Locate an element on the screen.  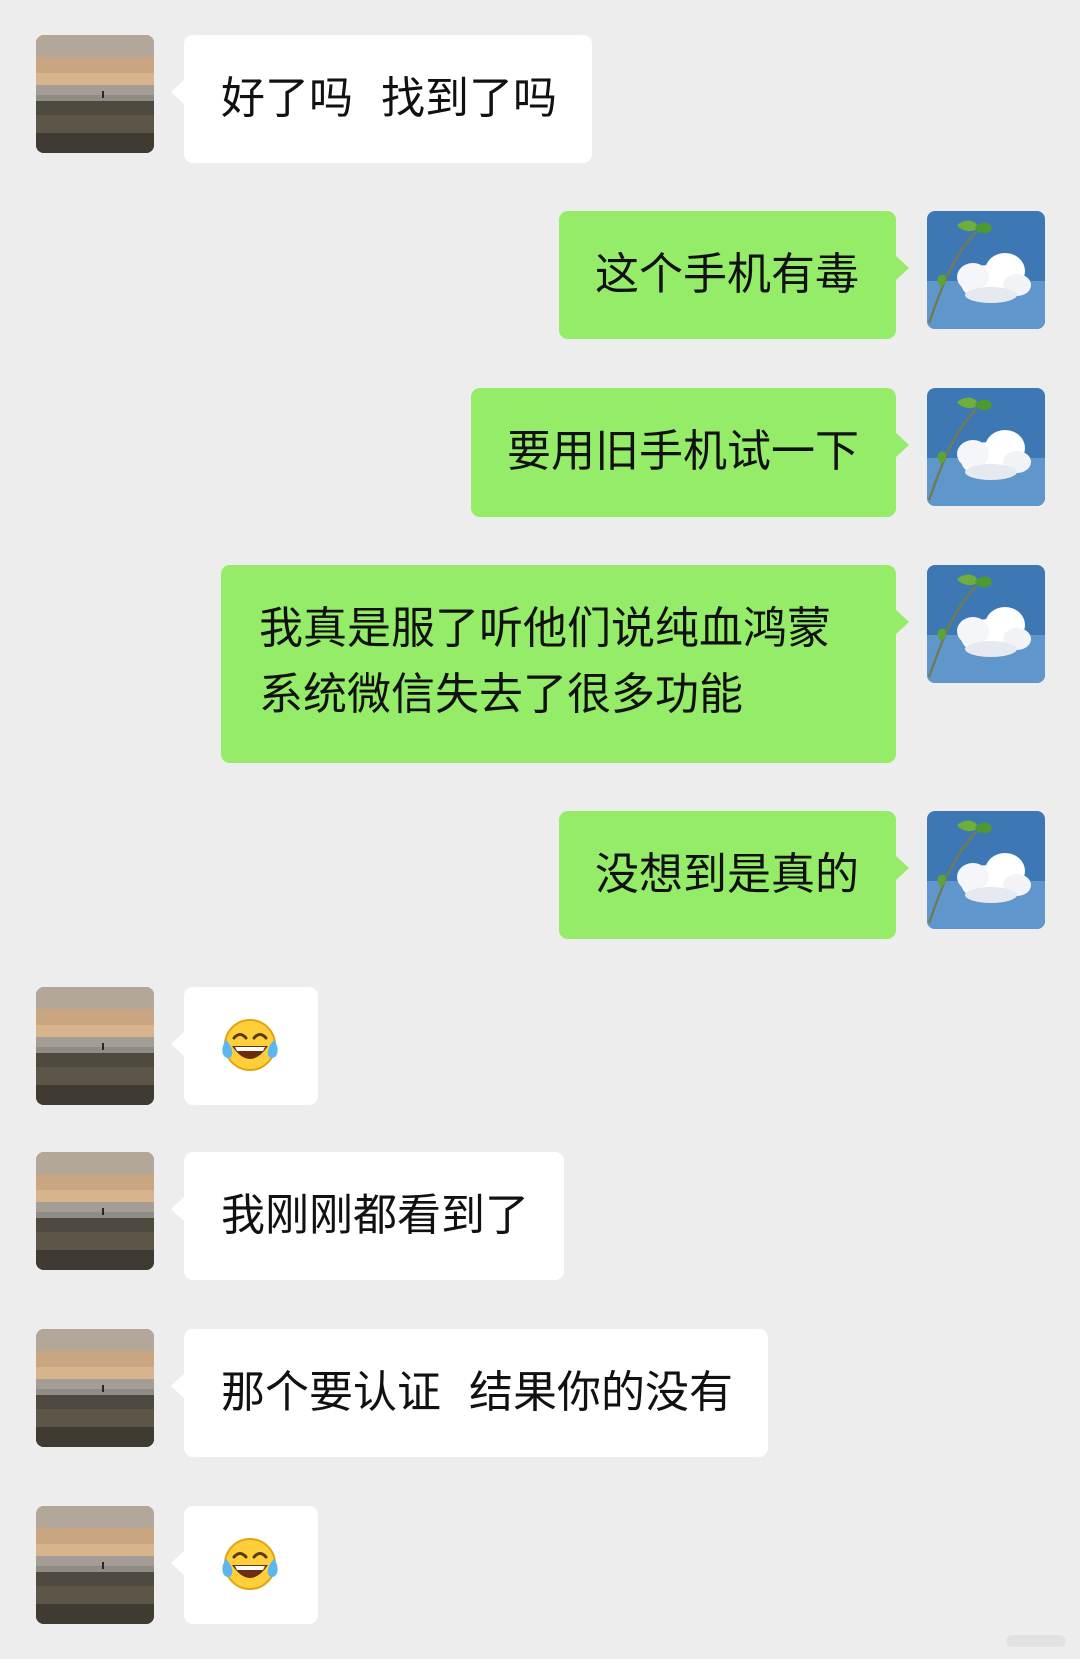
message-bubble-incoming: 我刚刚都看到了 is located at coordinates (367, 1216).